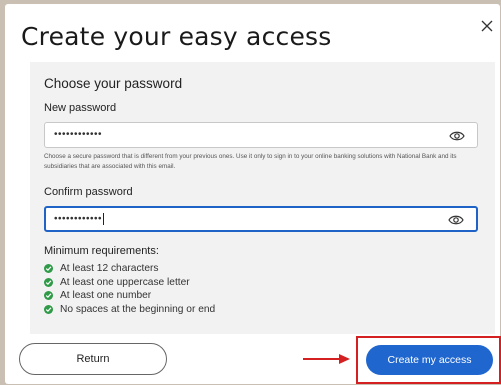 The height and width of the screenshot is (385, 501). I want to click on new-password-label: New password, so click(80, 108).